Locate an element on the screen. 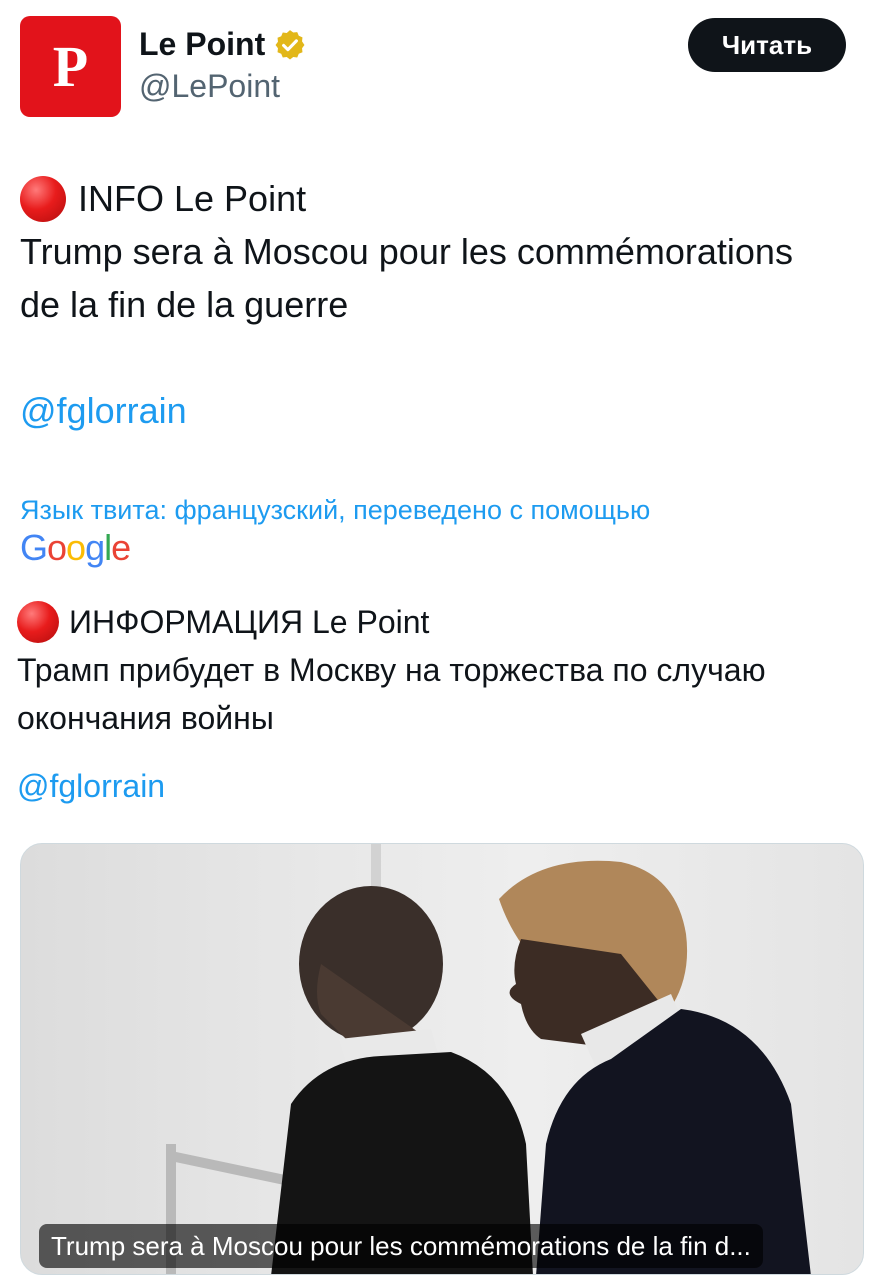  translated-mention-link: @fglorrain is located at coordinates (91, 786).